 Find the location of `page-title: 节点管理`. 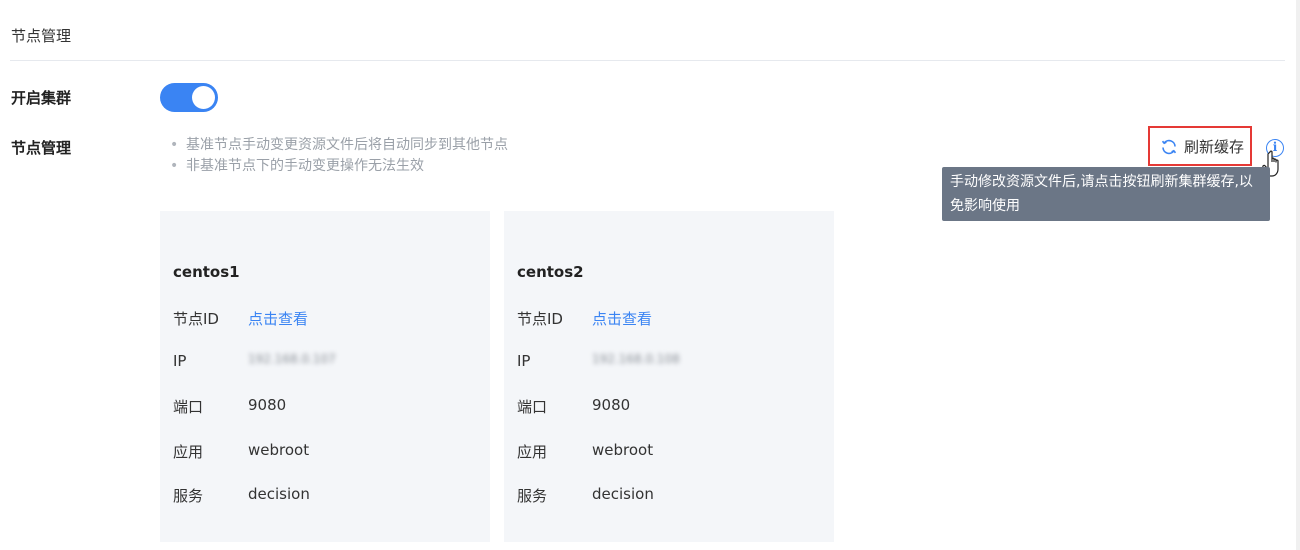

page-title: 节点管理 is located at coordinates (41, 36).